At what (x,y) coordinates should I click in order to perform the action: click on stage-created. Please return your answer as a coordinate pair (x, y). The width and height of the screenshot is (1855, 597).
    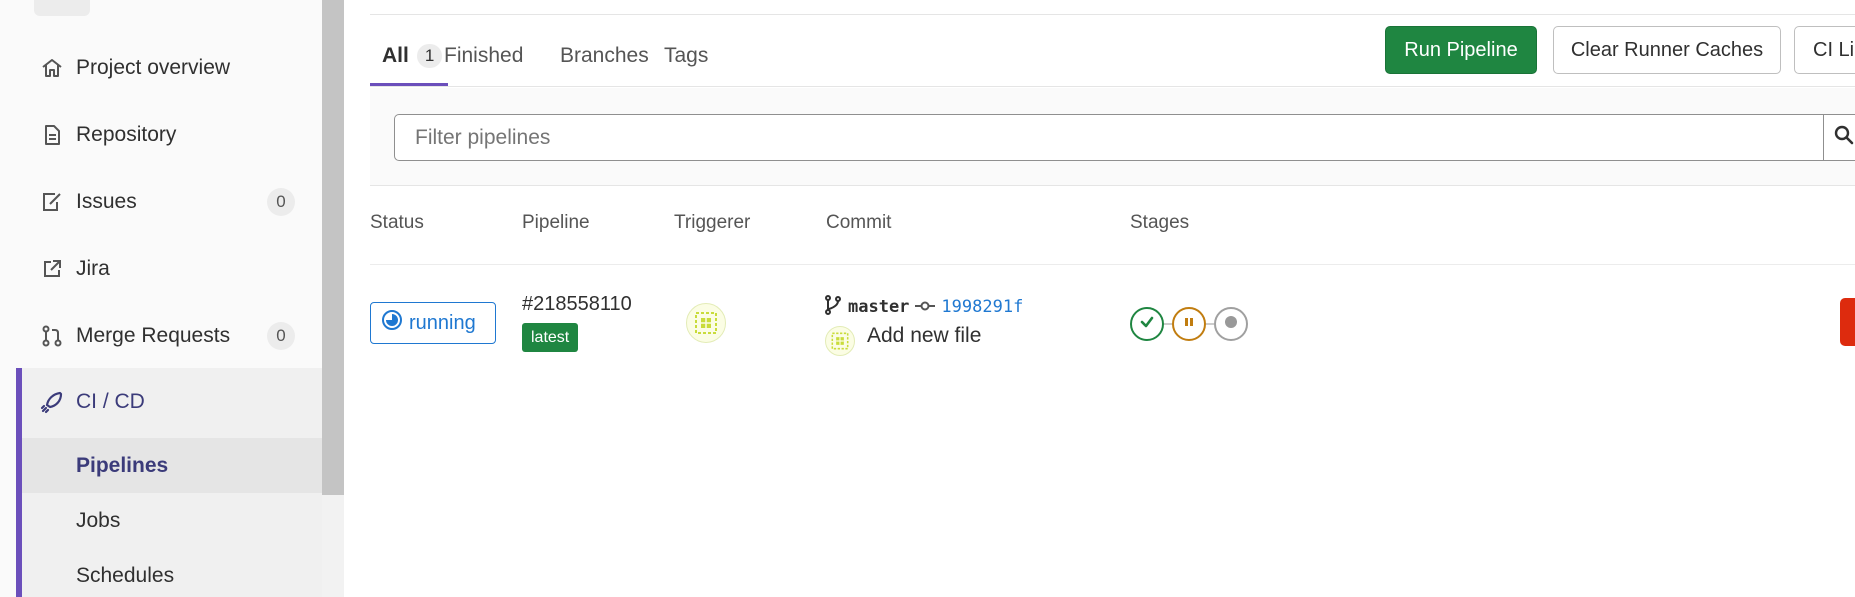
    Looking at the image, I should click on (1231, 324).